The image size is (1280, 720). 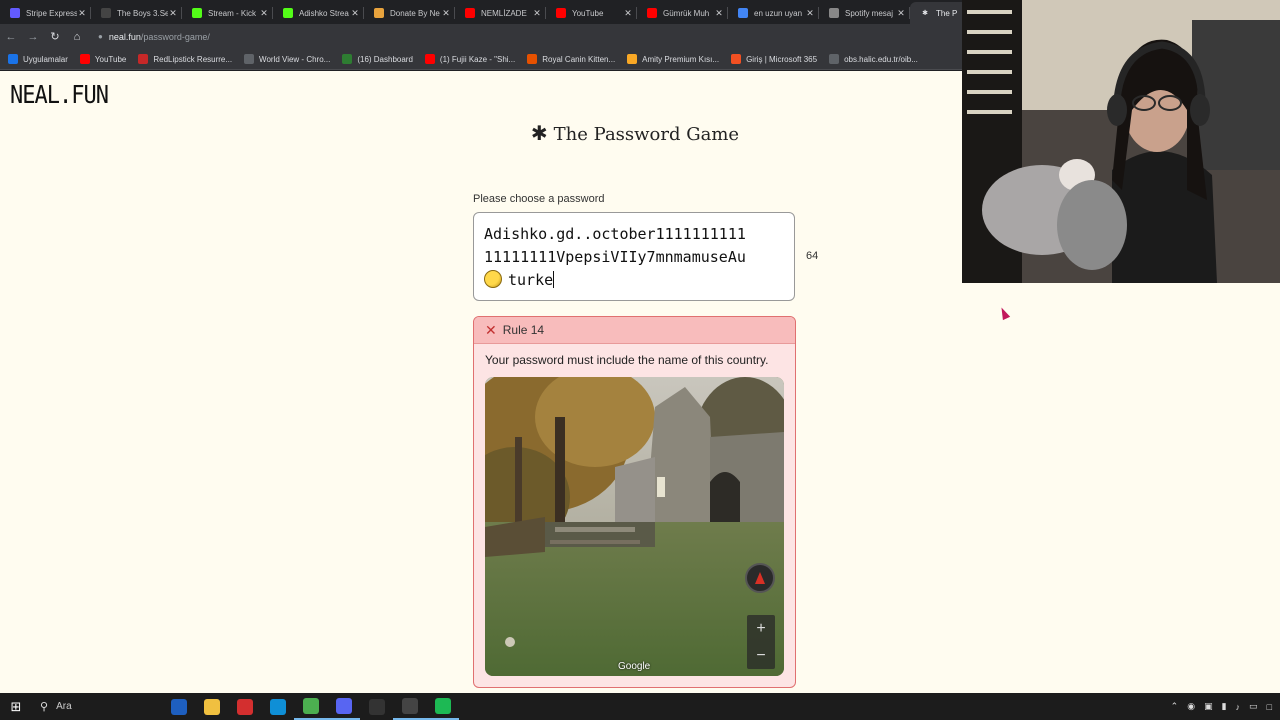 What do you see at coordinates (45, 13) in the screenshot?
I see `browser-tab: Stripe Express ✕` at bounding box center [45, 13].